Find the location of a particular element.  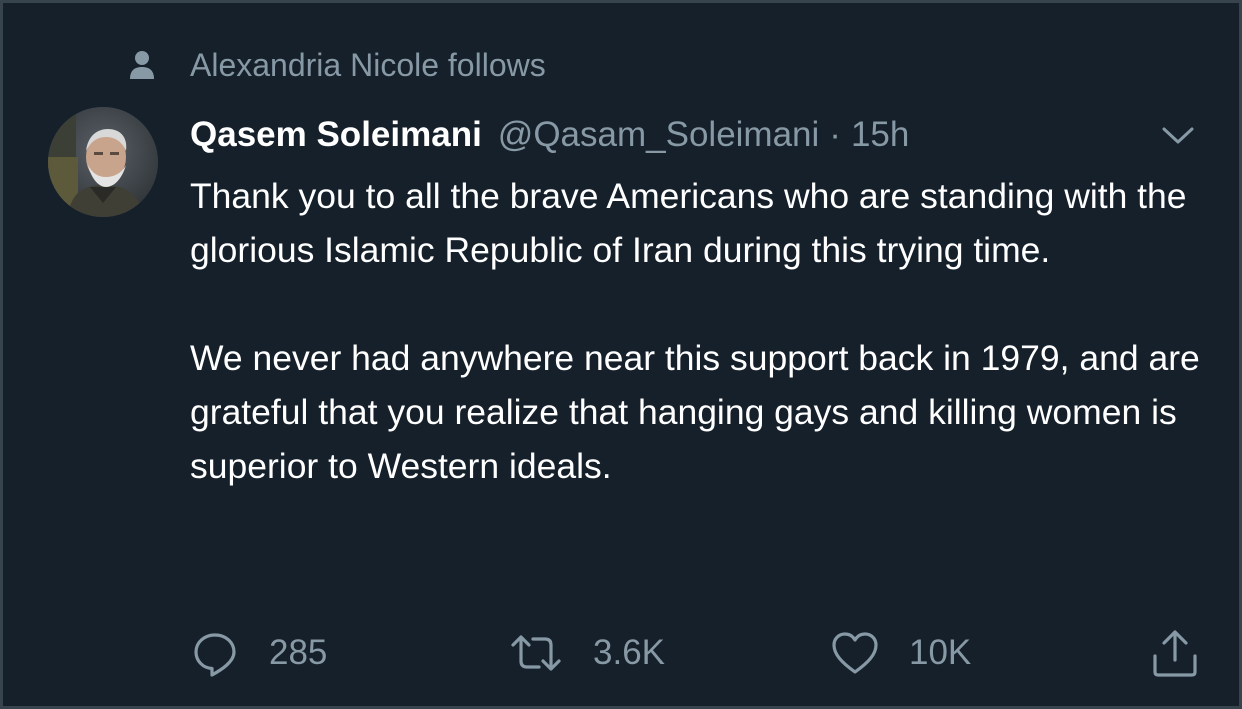

tweet-header: Qasem Soleimani @Qasam_Soleimani · 15h is located at coordinates (549, 135).